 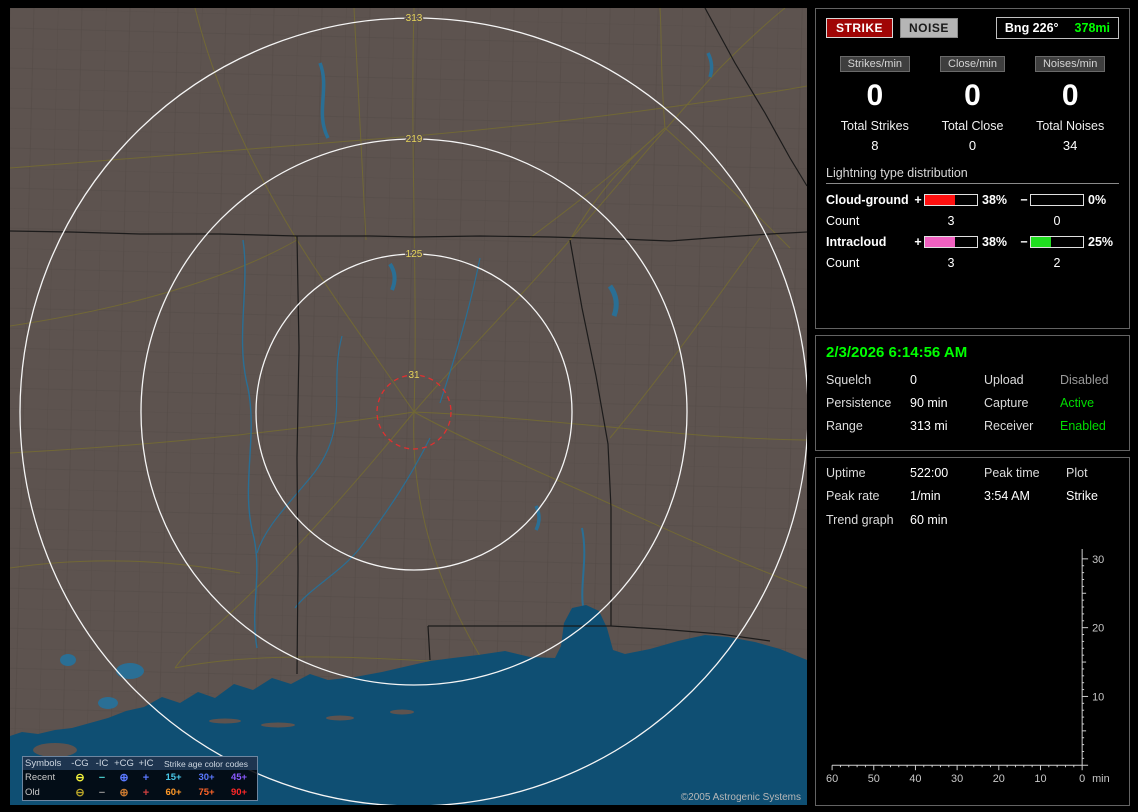 What do you see at coordinates (843, 221) in the screenshot?
I see `cg-count-label: Count` at bounding box center [843, 221].